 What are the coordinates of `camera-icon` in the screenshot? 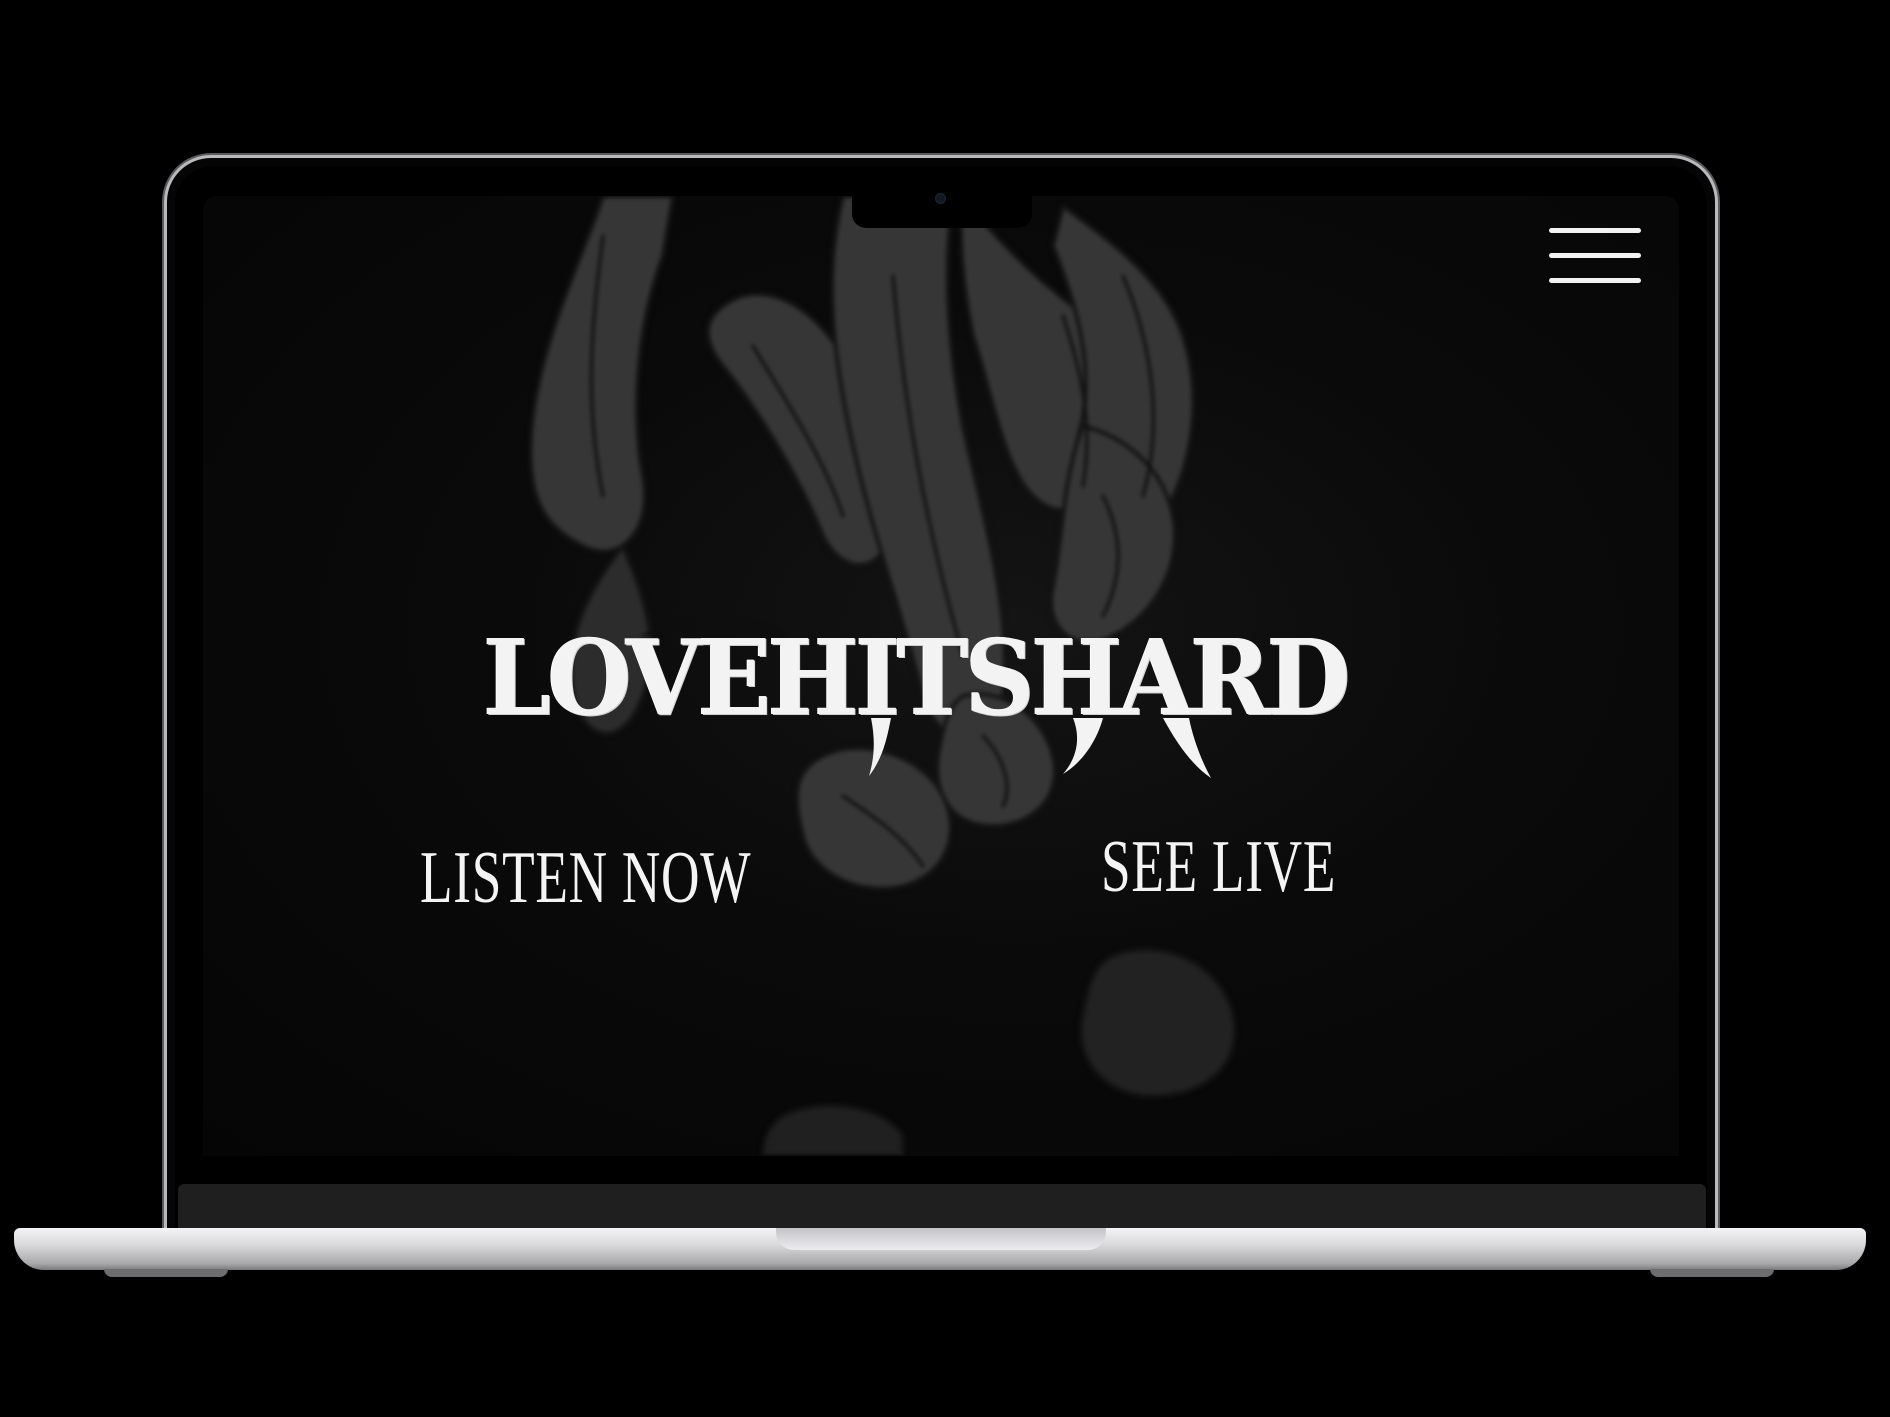 It's located at (940, 198).